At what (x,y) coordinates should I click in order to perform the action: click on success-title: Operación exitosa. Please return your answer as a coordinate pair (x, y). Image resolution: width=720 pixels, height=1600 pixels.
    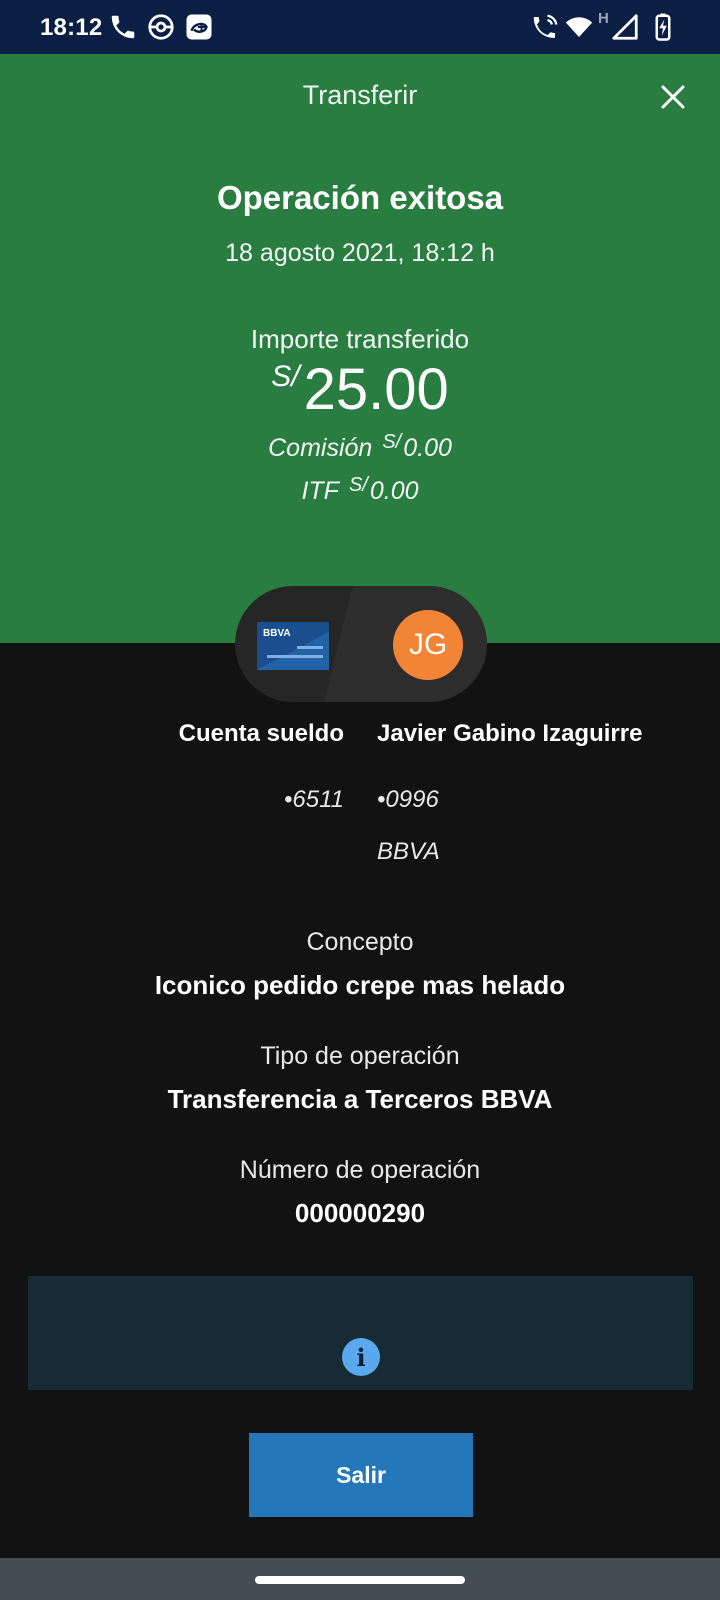
    Looking at the image, I should click on (360, 197).